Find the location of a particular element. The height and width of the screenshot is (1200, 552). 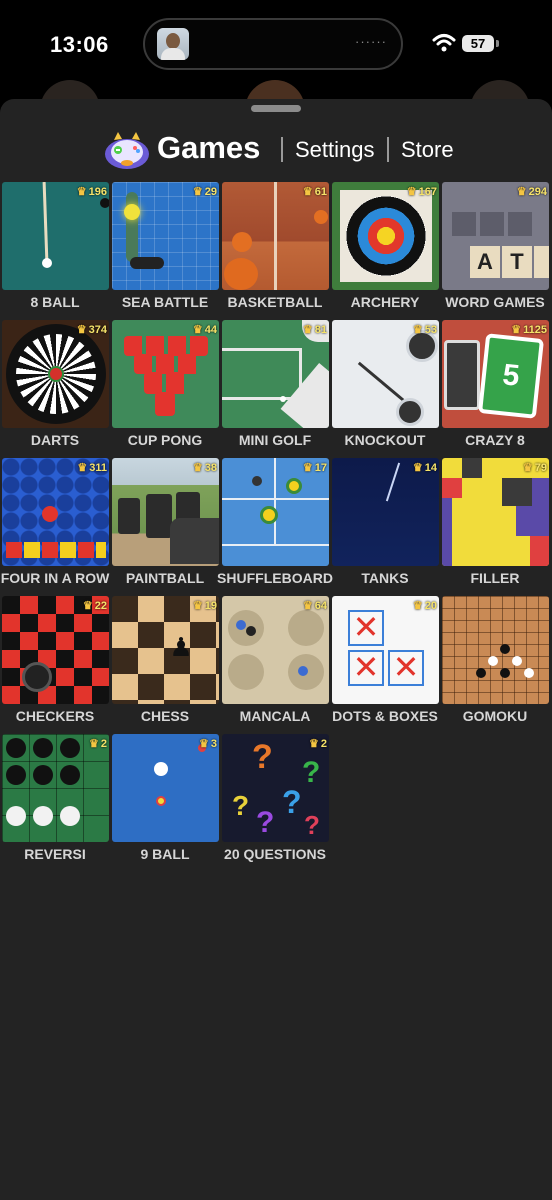

game-label: 9 BALL is located at coordinates (165, 854).